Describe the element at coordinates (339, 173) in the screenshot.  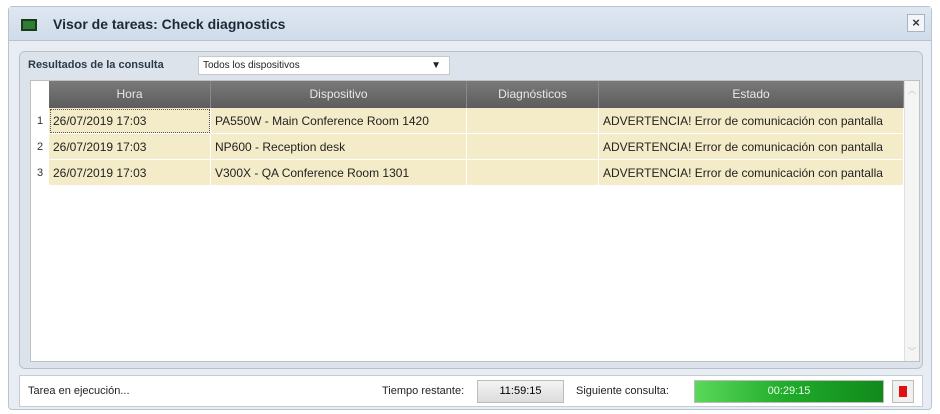
I see `cell-dispositivo: V300X - QA Conference Room 1301` at that location.